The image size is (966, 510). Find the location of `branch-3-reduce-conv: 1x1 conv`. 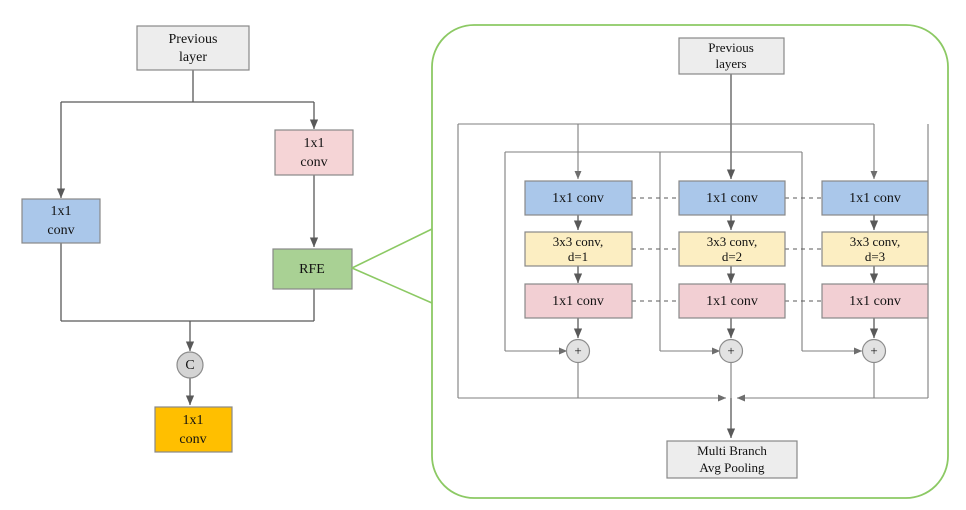

branch-3-reduce-conv: 1x1 conv is located at coordinates (875, 198).